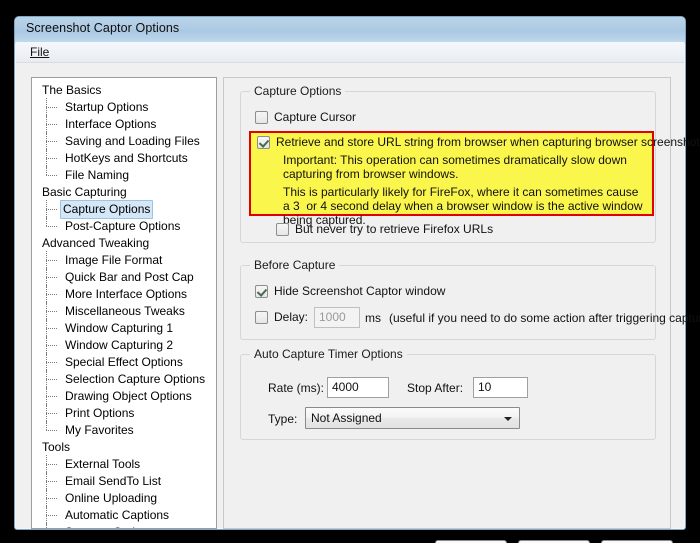  I want to click on sidebar-item-label: Window Capturing 1, so click(119, 328).